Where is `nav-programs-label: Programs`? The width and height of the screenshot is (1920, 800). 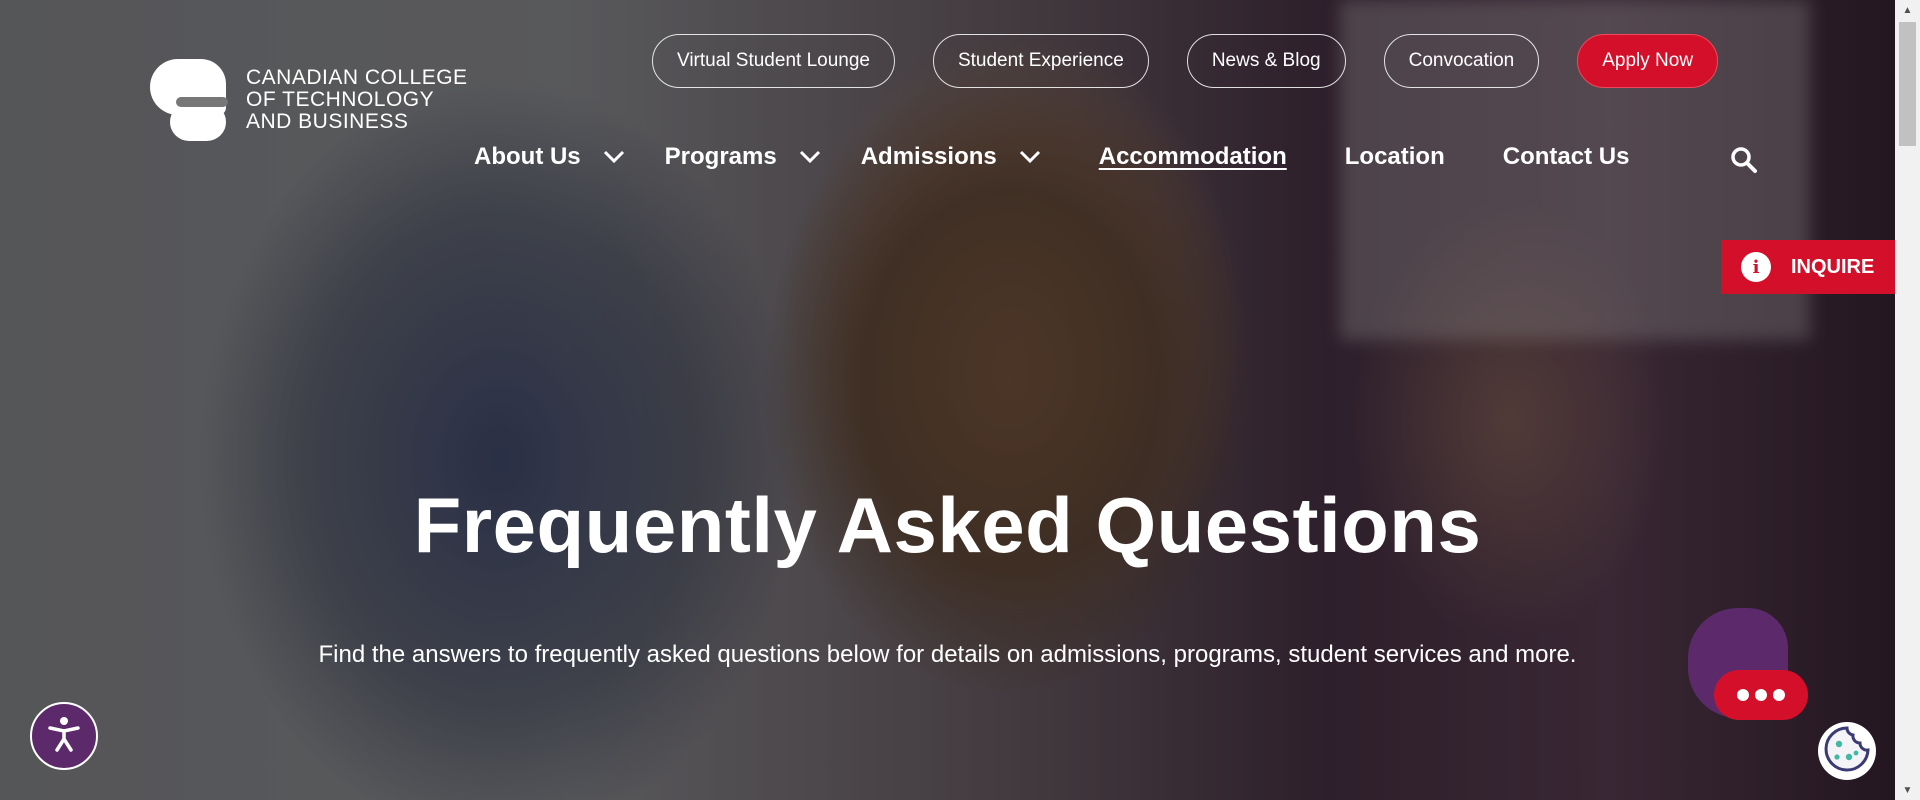
nav-programs-label: Programs is located at coordinates (720, 156).